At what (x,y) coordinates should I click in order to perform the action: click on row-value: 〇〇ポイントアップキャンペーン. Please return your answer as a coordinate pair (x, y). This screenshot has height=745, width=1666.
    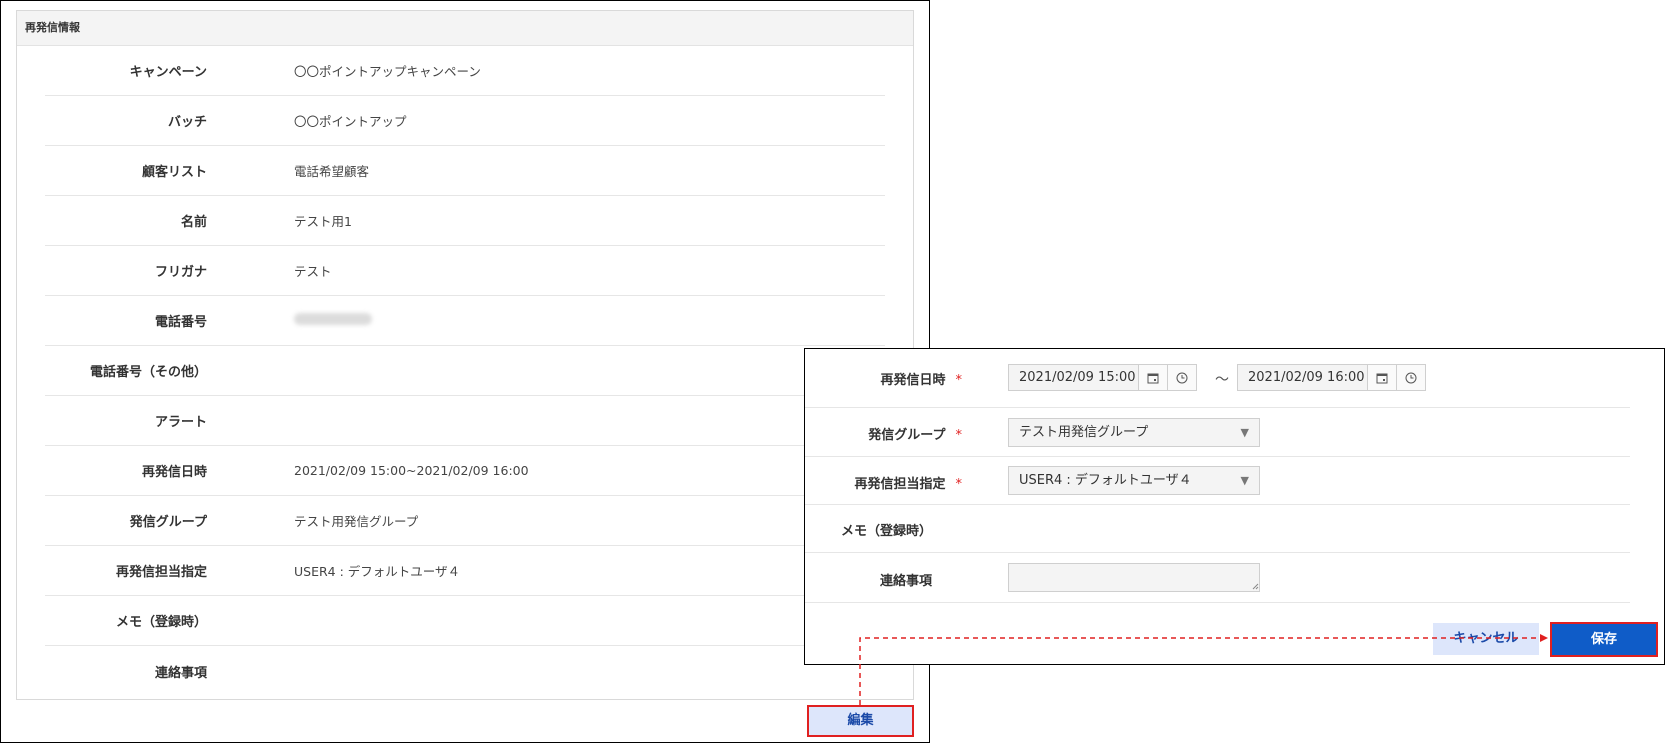
    Looking at the image, I should click on (387, 71).